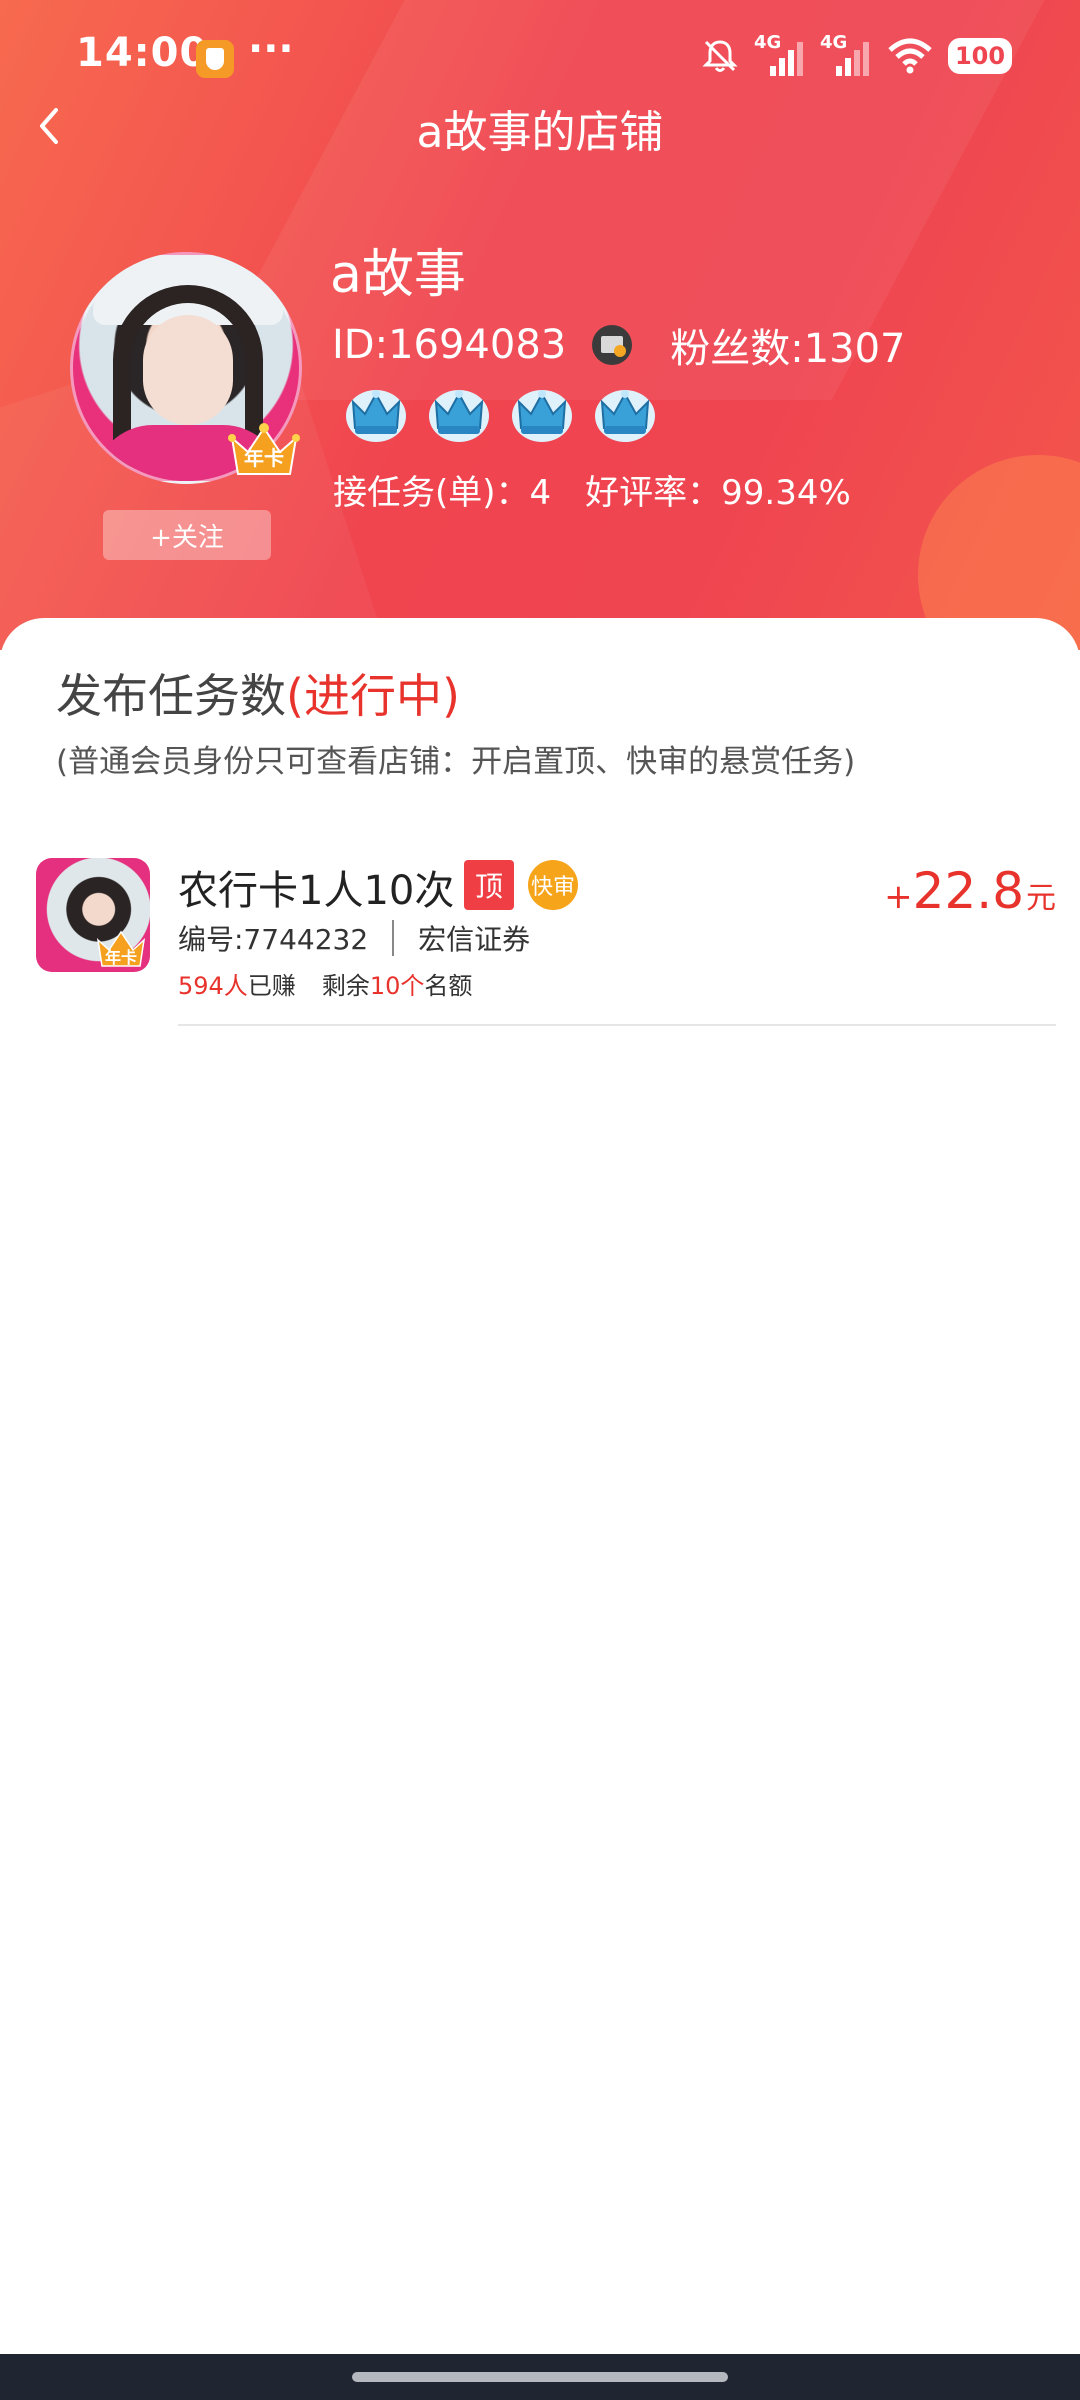 The image size is (1080, 2400). Describe the element at coordinates (898, 897) in the screenshot. I see `reward-plus: +` at that location.